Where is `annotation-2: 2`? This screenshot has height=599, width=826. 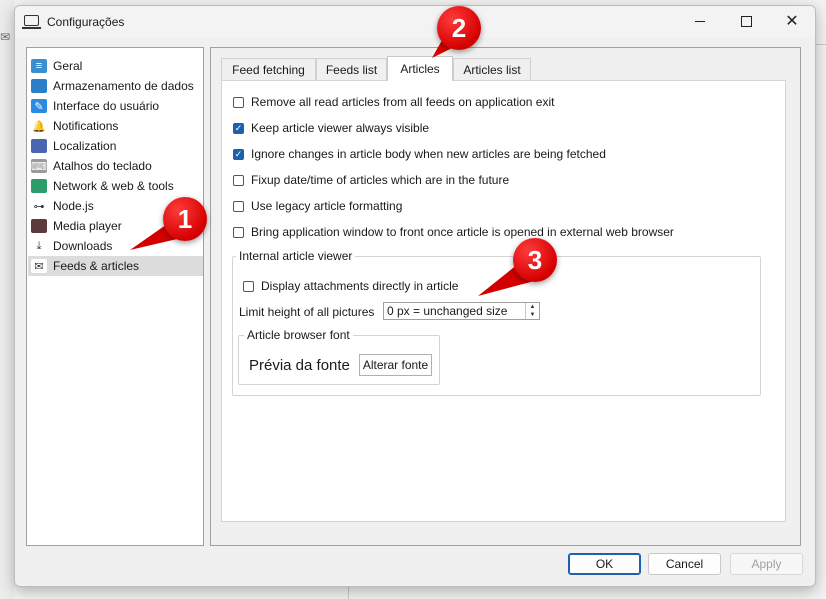 annotation-2: 2 is located at coordinates (459, 28).